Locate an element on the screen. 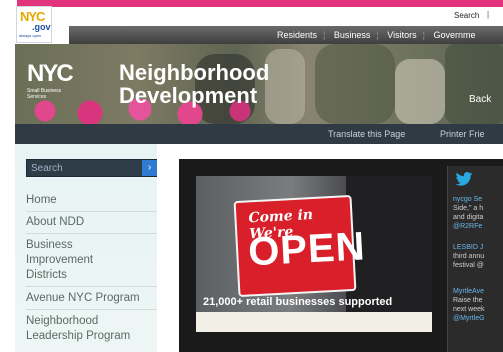 The image size is (503, 352). nav-business: Business is located at coordinates (352, 35).